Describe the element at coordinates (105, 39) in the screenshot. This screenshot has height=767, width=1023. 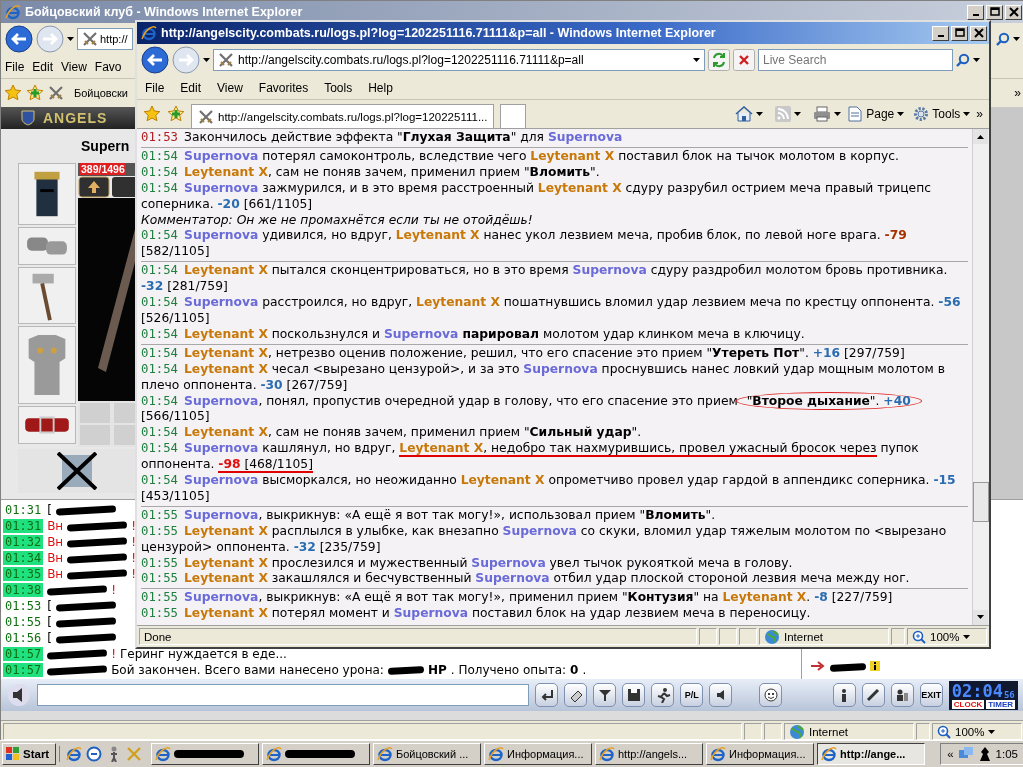
I see `address-field: http://` at that location.